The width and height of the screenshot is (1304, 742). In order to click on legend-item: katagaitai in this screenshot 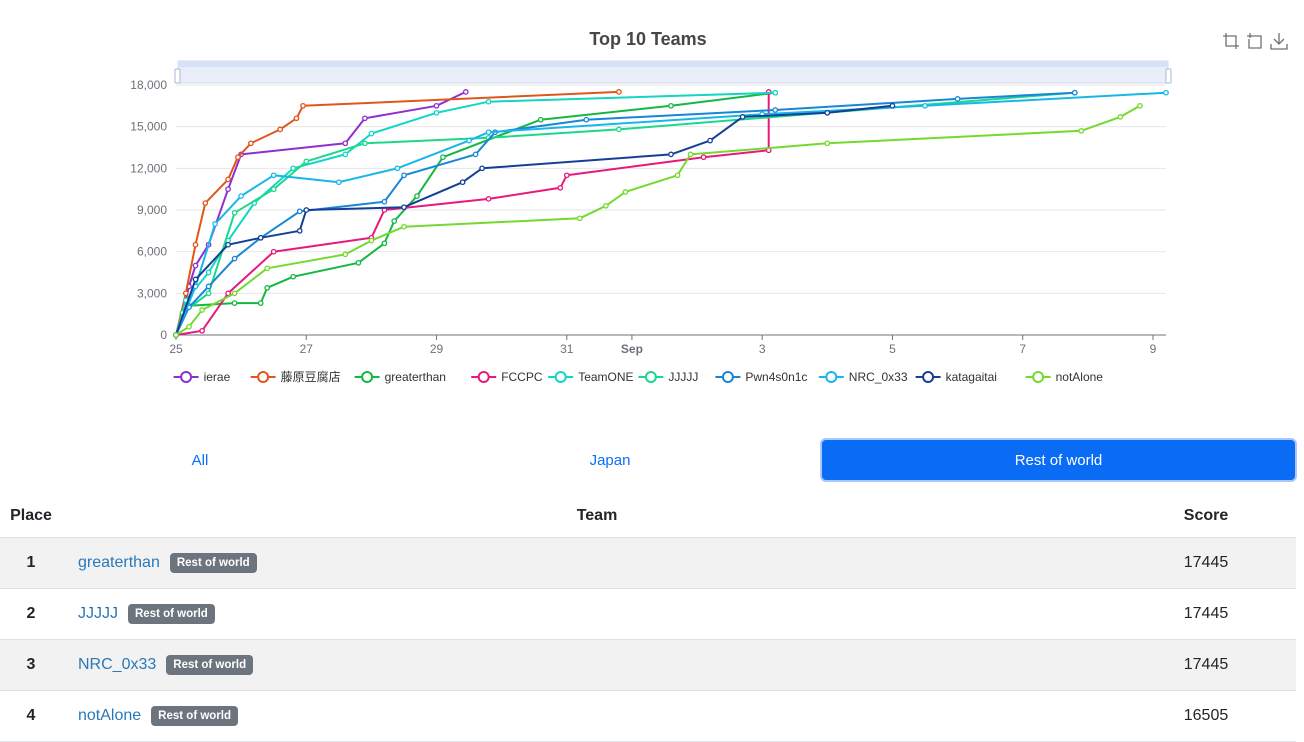, I will do `click(956, 377)`.